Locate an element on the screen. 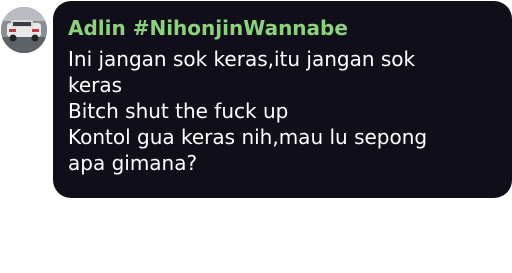  message-line: keras is located at coordinates (95, 85).